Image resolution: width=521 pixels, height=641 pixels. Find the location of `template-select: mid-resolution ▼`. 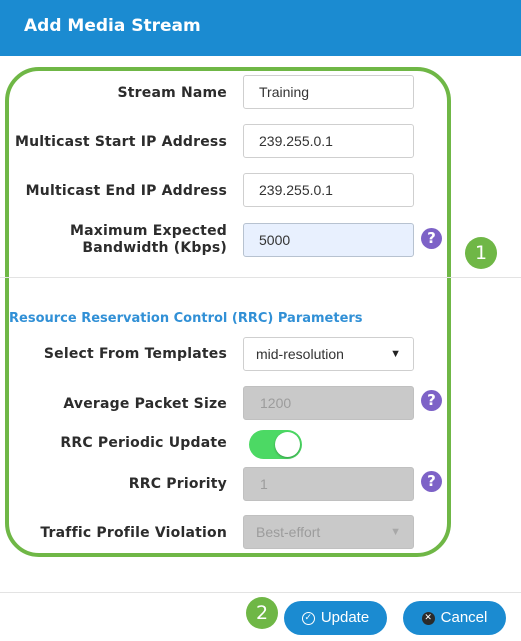

template-select: mid-resolution ▼ is located at coordinates (328, 354).